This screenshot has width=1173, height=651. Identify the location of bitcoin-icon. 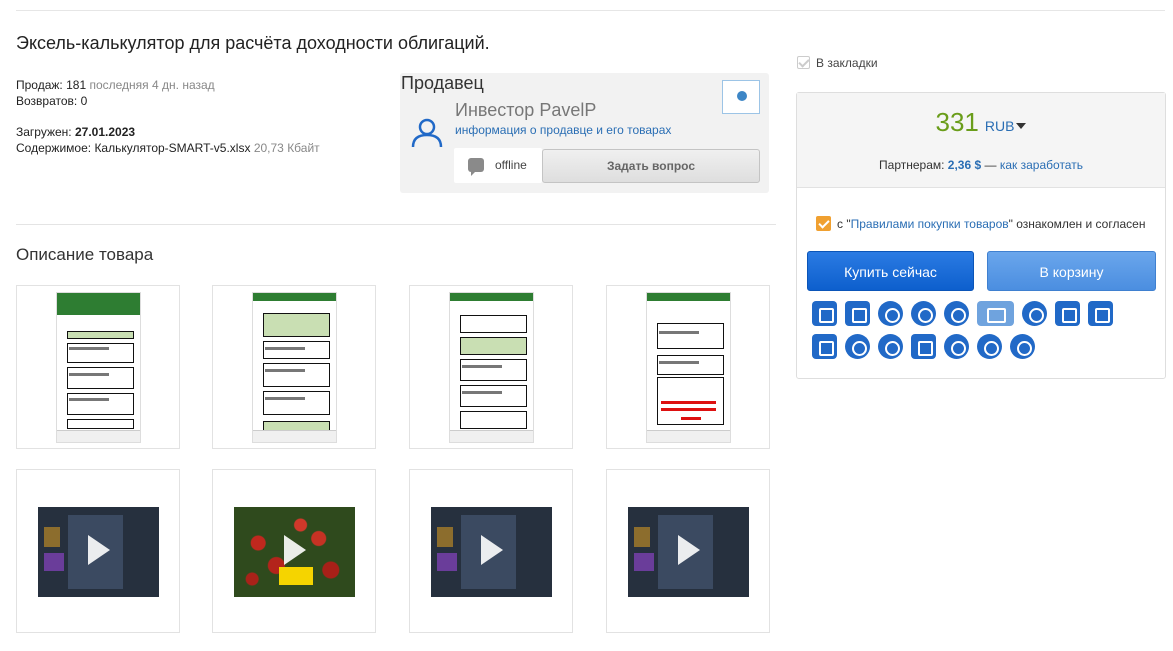
(857, 346).